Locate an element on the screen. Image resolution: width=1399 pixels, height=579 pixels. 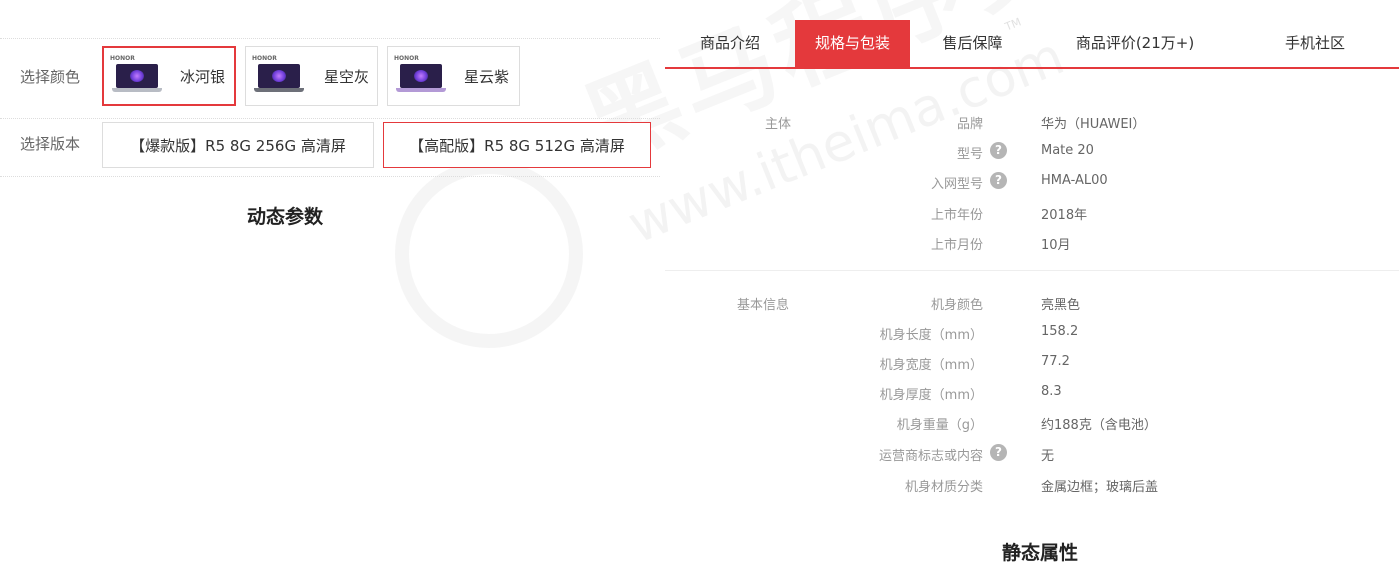
color-option-gray: HONOR 星空灰 is located at coordinates (311, 76).